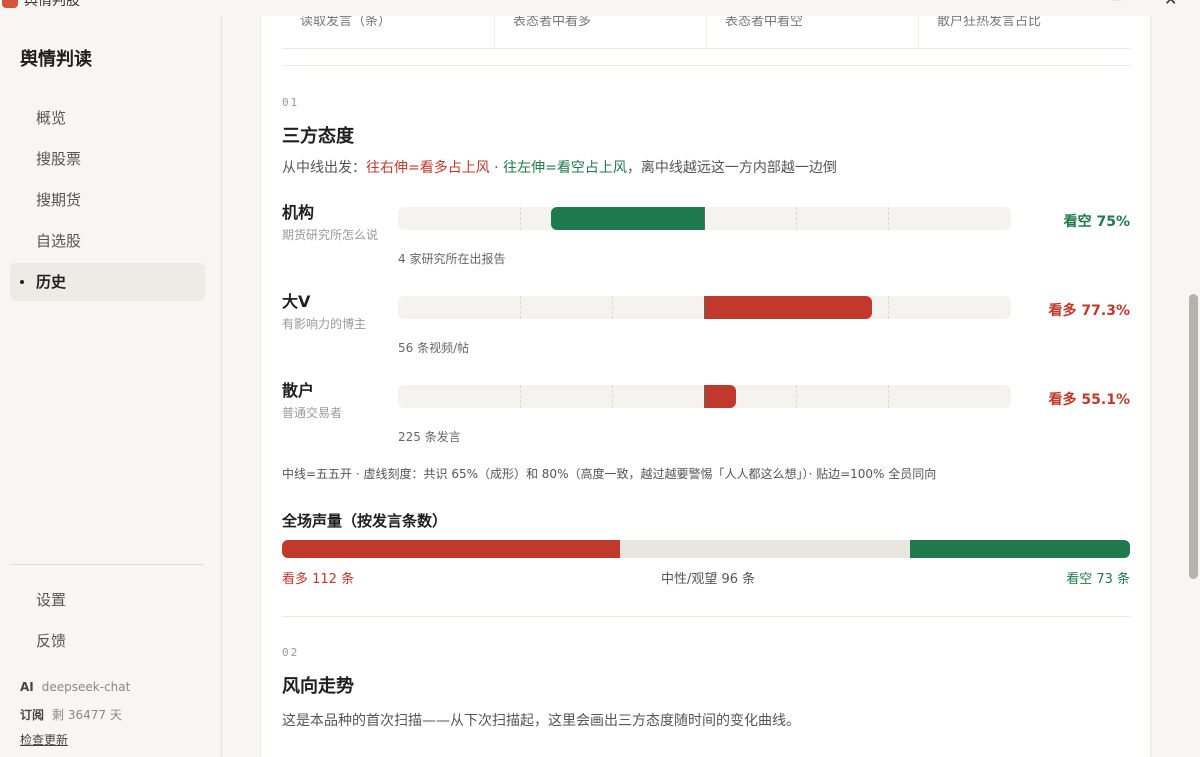 The height and width of the screenshot is (757, 1200). What do you see at coordinates (318, 686) in the screenshot?
I see `section-title: 风向走势` at bounding box center [318, 686].